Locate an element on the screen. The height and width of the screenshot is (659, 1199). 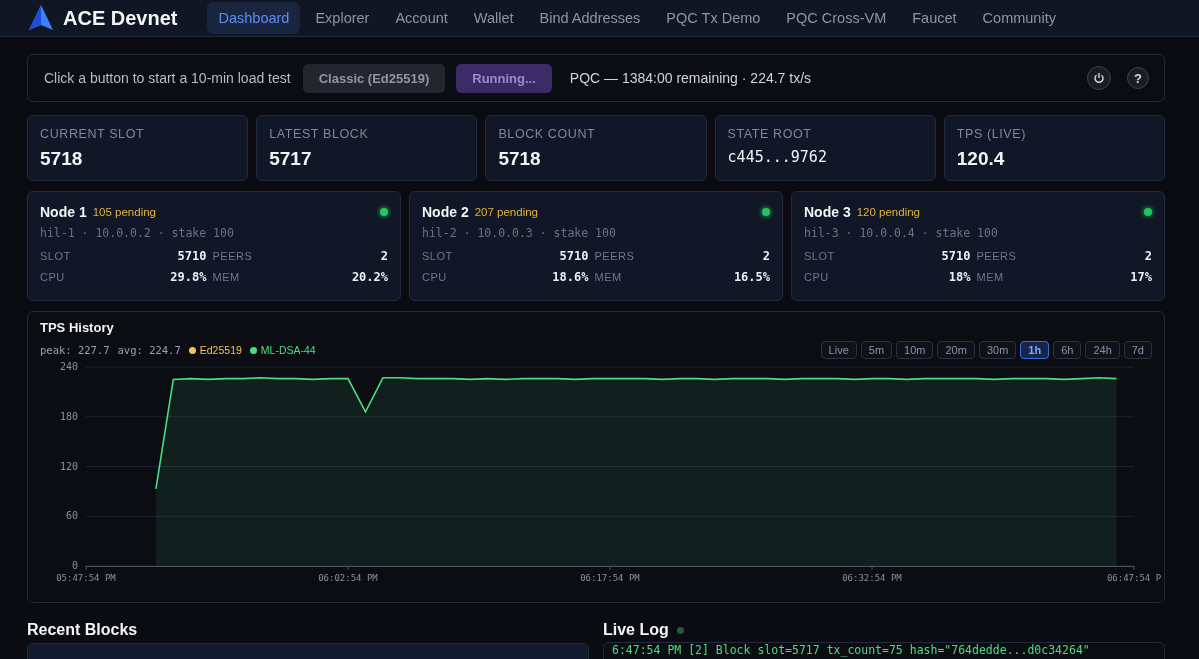
metric-value: 18% is located at coordinates (959, 277).